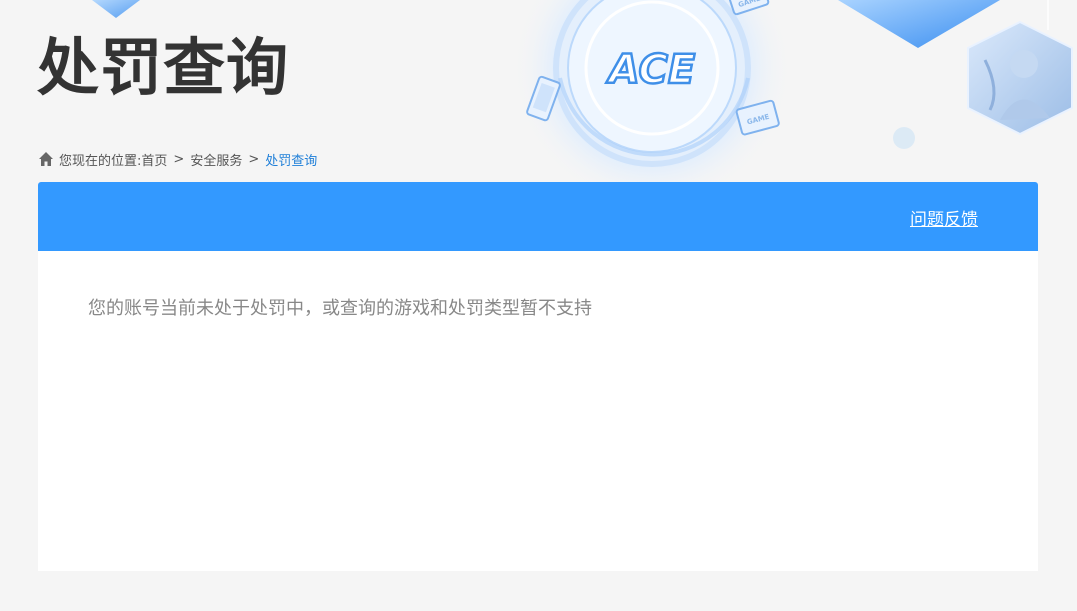 This screenshot has height=611, width=1077. I want to click on character-hexagon, so click(1020, 78).